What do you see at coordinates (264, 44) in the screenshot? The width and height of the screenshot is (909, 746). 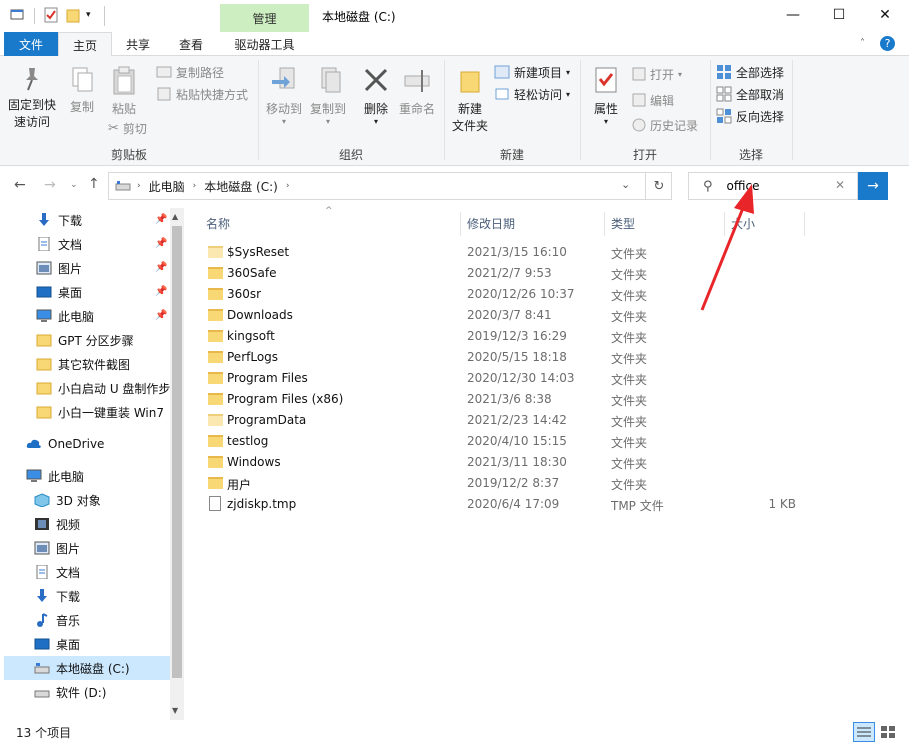 I see `tab-drive-tools: 驱动器工具` at bounding box center [264, 44].